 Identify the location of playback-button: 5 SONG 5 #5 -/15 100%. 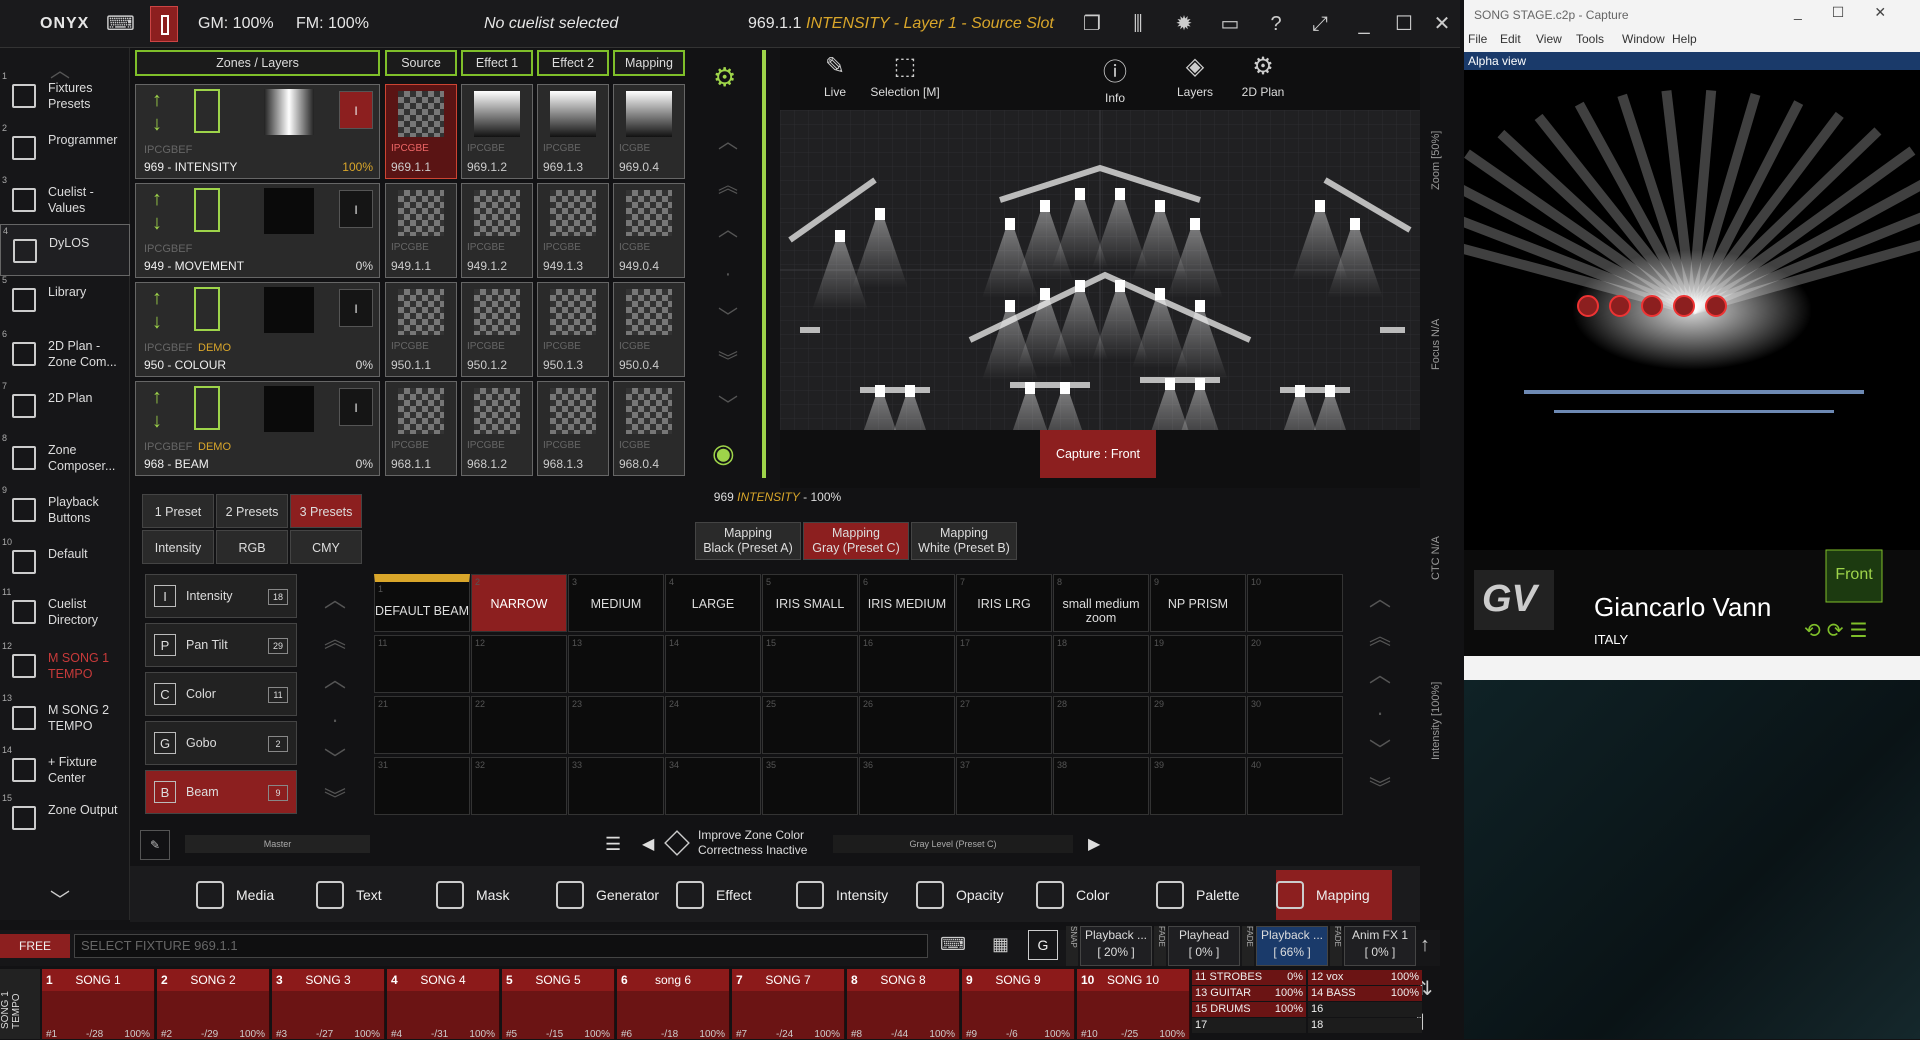
(558, 1004).